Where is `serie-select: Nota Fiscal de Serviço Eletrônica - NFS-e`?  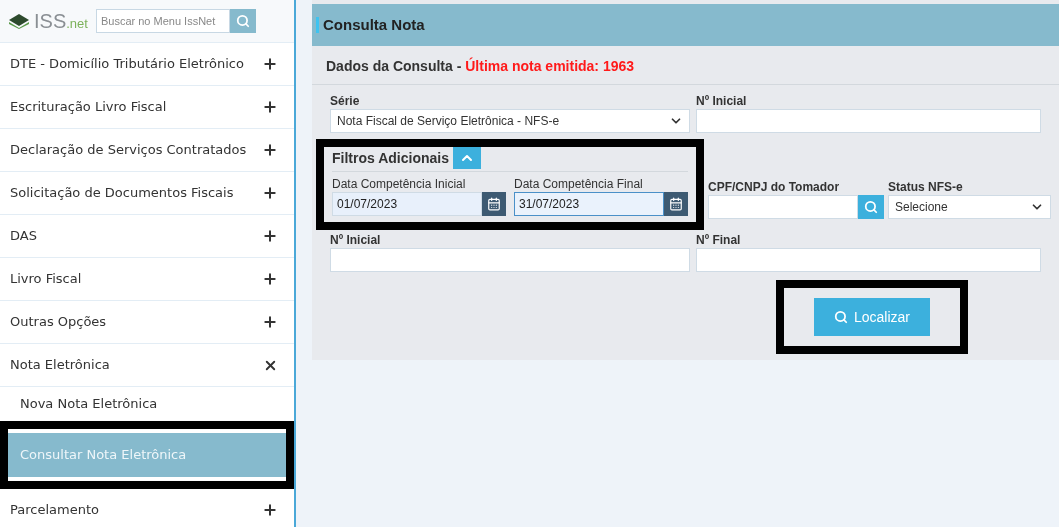 serie-select: Nota Fiscal de Serviço Eletrônica - NFS-e is located at coordinates (510, 121).